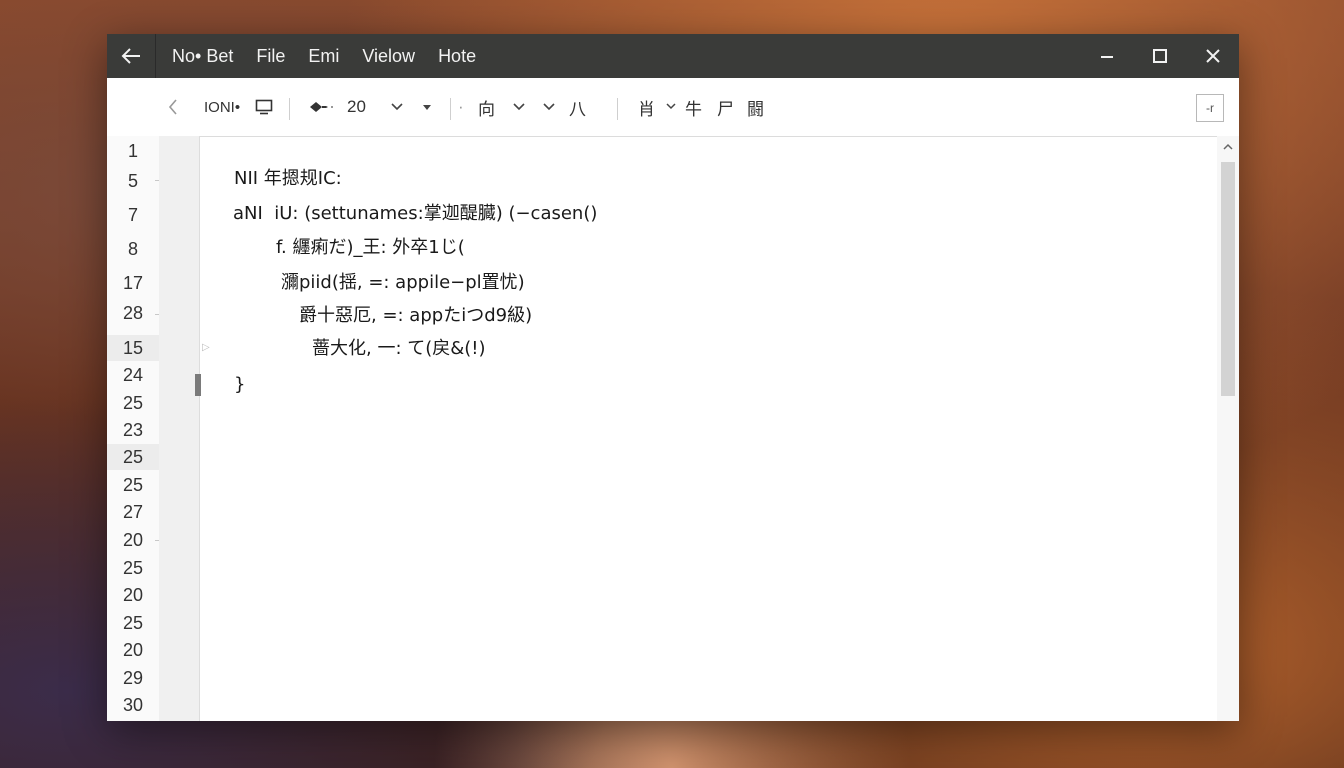  What do you see at coordinates (133, 705) in the screenshot?
I see `line-number: 30` at bounding box center [133, 705].